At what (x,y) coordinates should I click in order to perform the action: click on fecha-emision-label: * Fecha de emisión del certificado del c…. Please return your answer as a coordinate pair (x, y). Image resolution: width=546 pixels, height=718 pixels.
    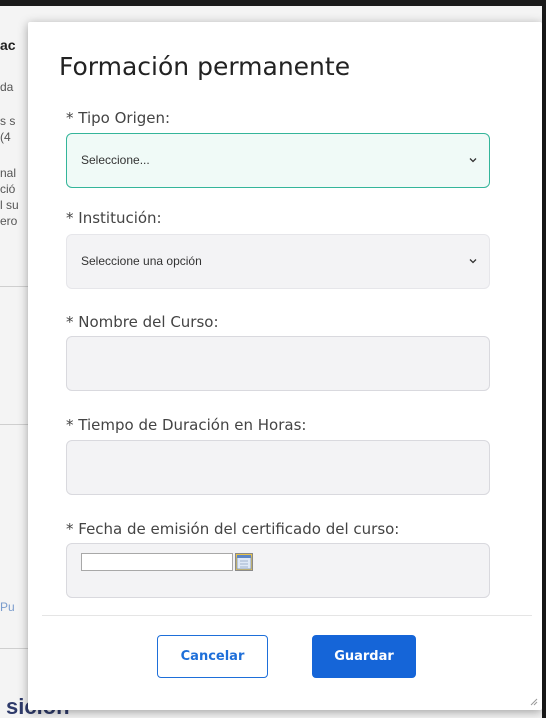
    Looking at the image, I should click on (233, 529).